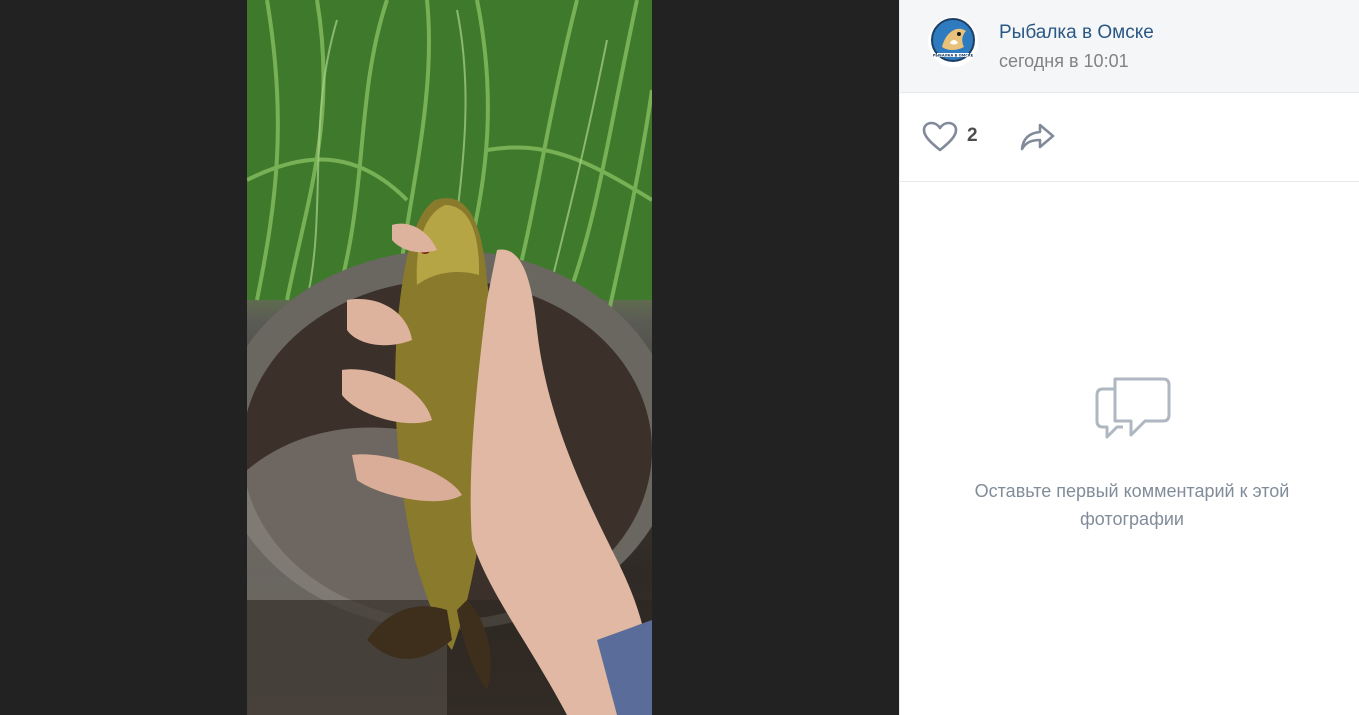 This screenshot has width=1359, height=715. Describe the element at coordinates (972, 135) in the screenshot. I see `like-count: 2` at that location.